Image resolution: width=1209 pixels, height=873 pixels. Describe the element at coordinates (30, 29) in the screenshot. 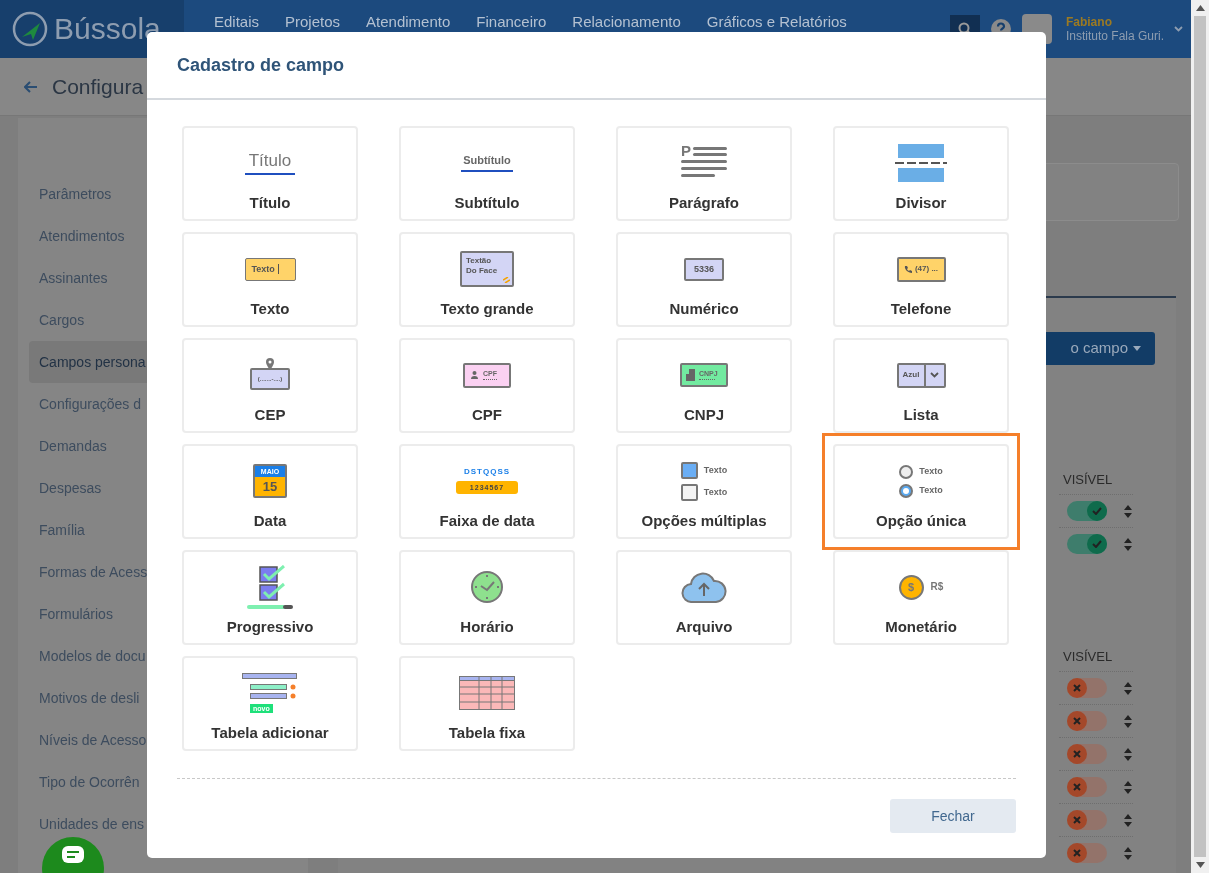

I see `compass-logo-icon` at that location.